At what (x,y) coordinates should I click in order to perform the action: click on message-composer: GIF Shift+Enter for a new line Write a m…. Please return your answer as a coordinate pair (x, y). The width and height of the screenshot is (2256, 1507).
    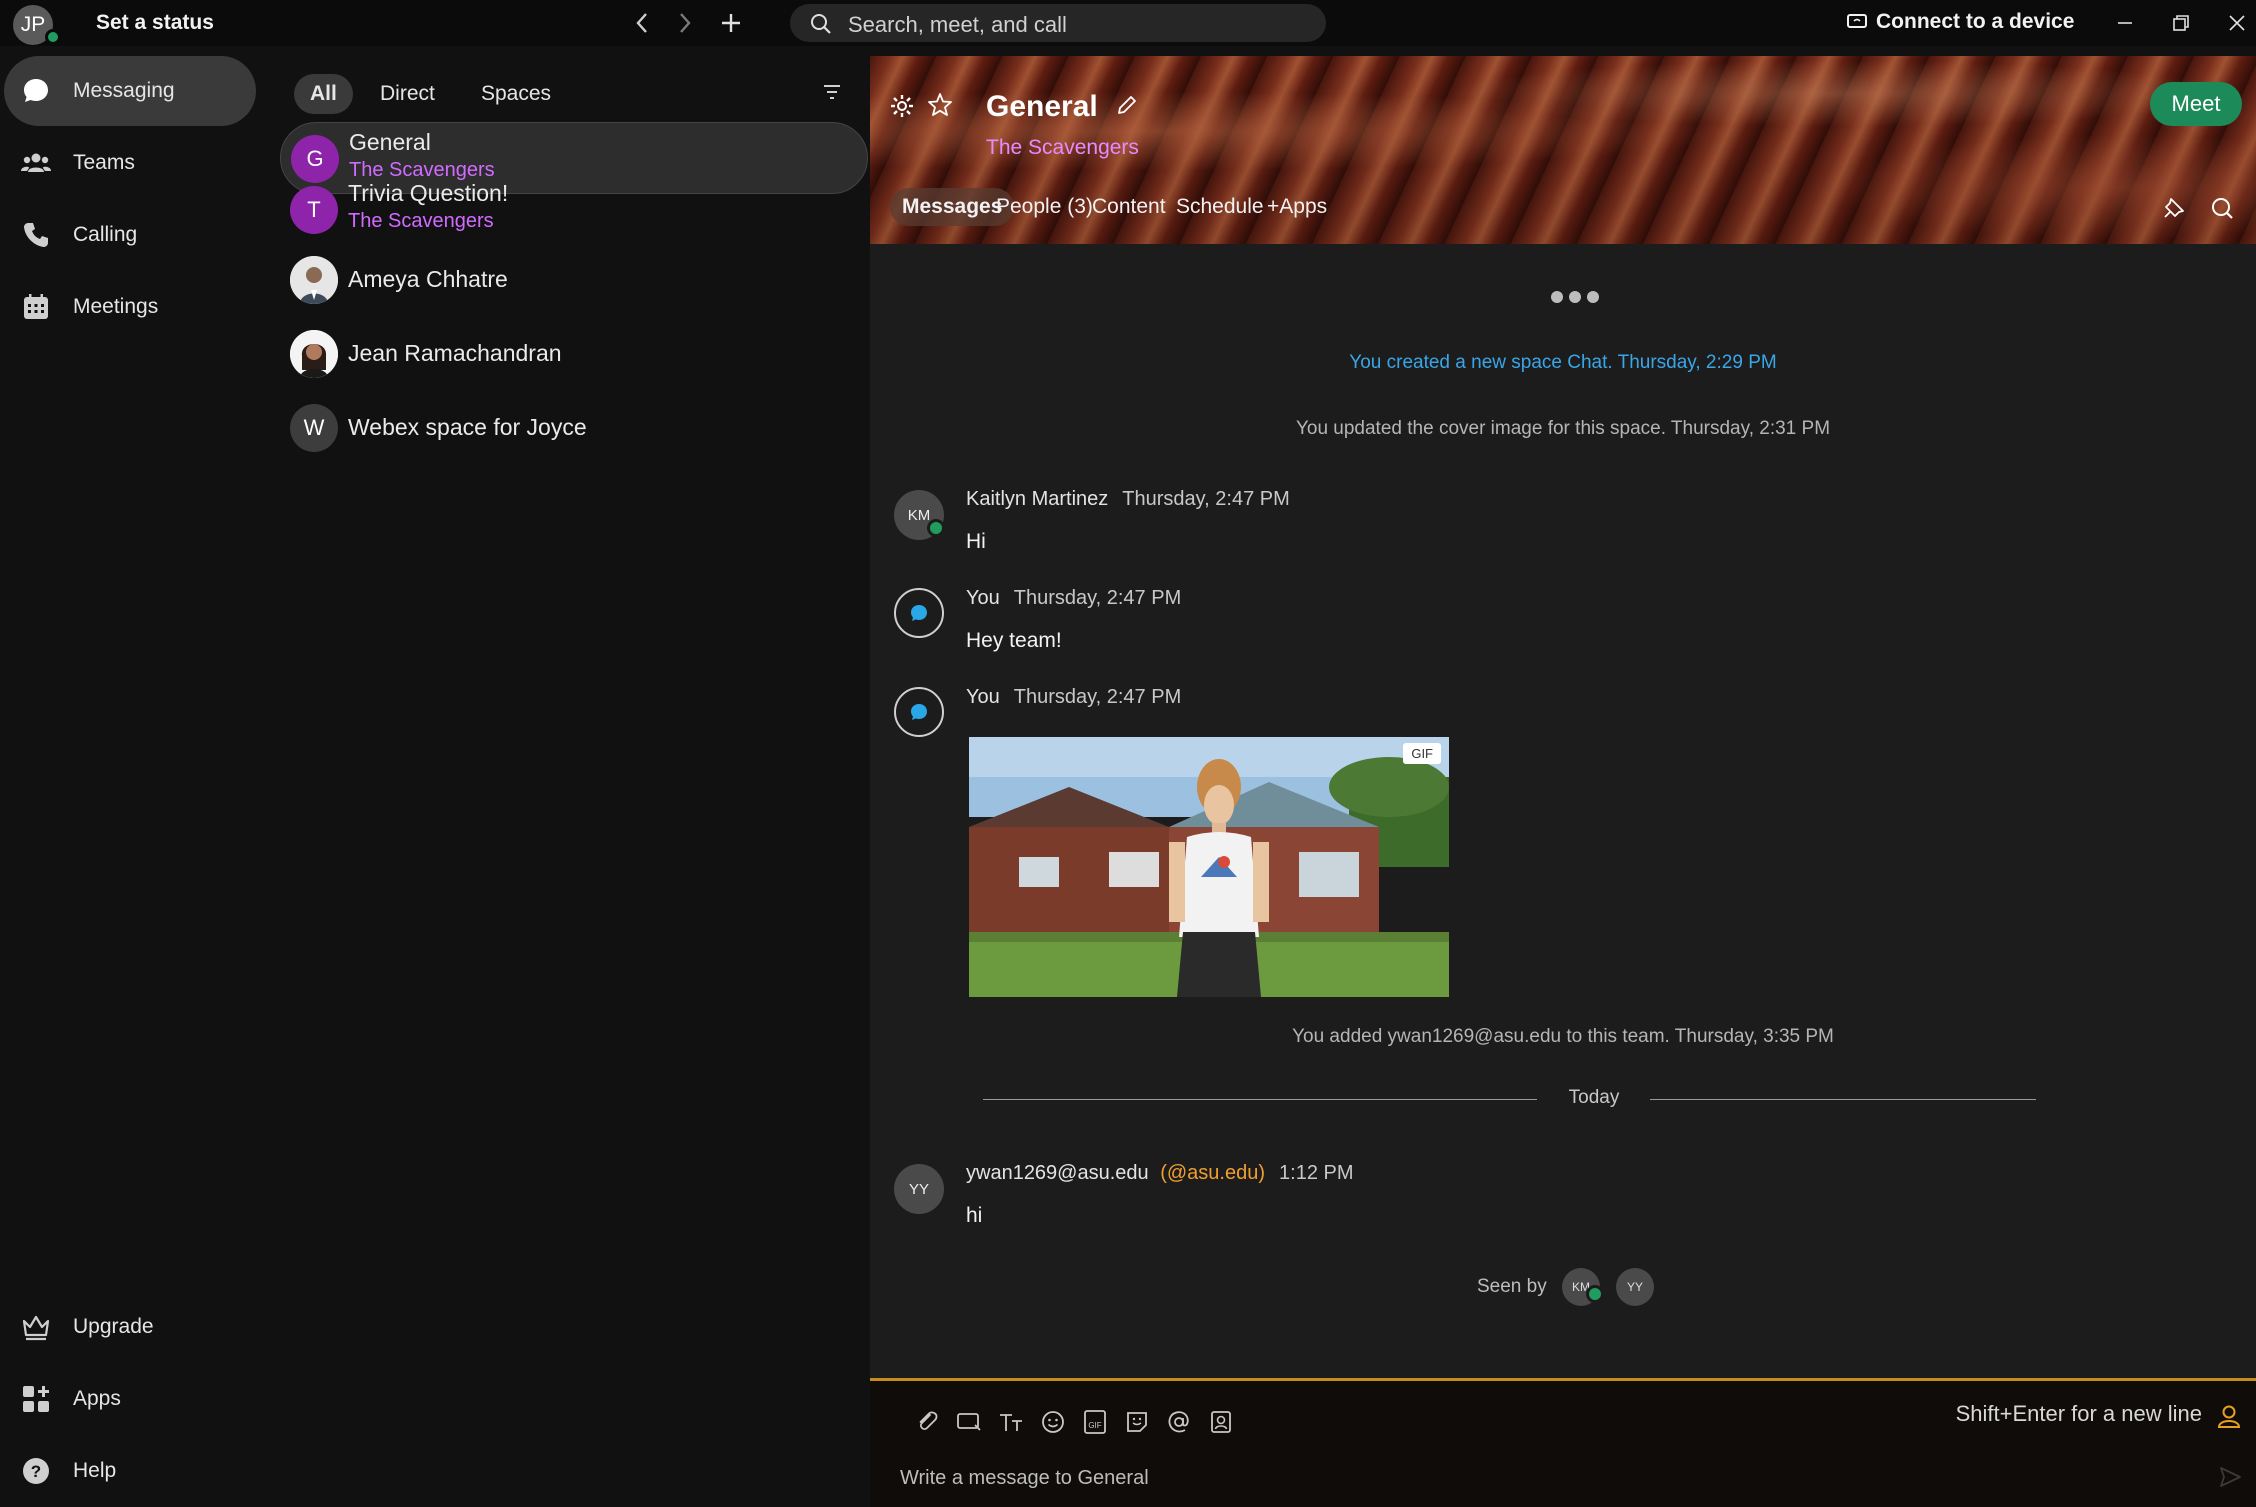
    Looking at the image, I should click on (1563, 1442).